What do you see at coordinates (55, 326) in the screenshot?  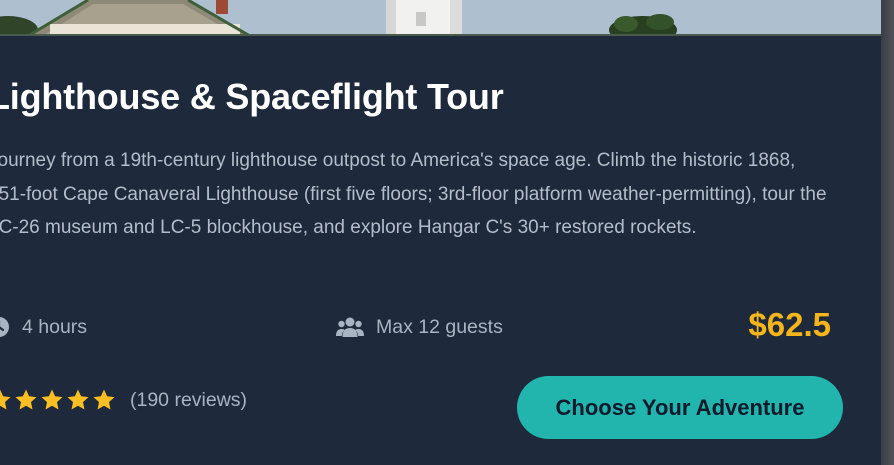 I see `duration-text: 4 hours` at bounding box center [55, 326].